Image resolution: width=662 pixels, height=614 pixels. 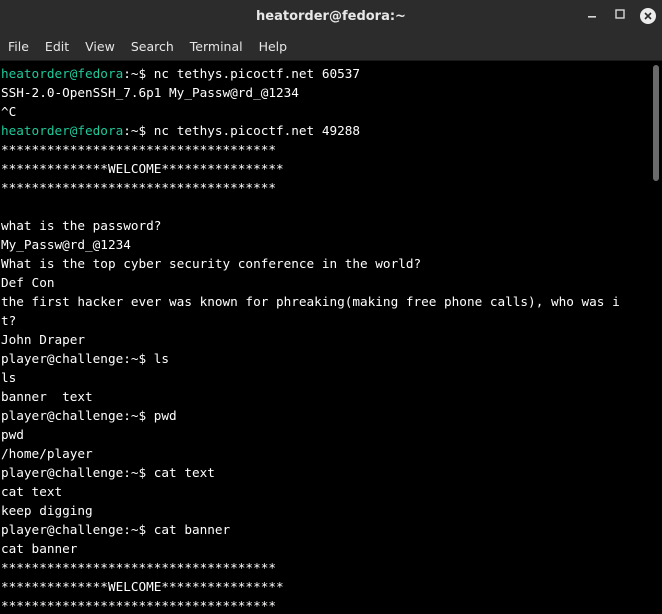 I want to click on terminal-line-text: player@challenge:~$ cat banner, so click(x=116, y=529).